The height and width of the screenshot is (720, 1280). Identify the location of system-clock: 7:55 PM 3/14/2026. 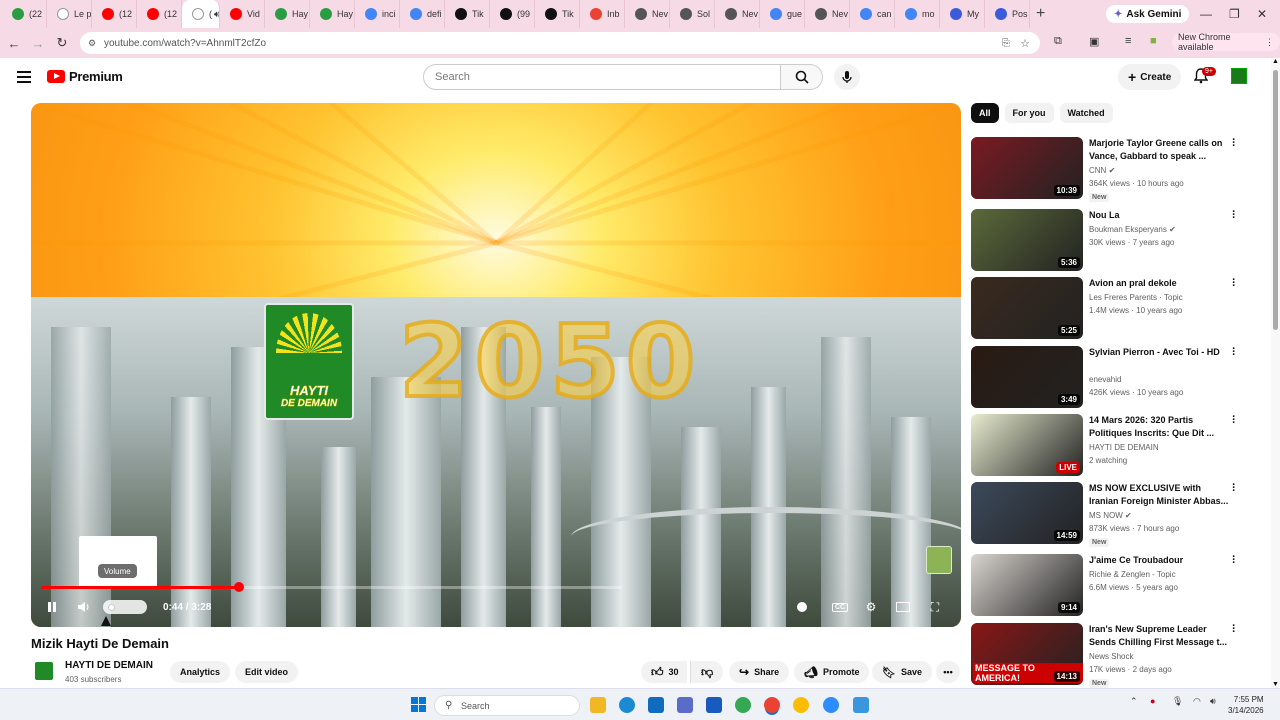
(1246, 705).